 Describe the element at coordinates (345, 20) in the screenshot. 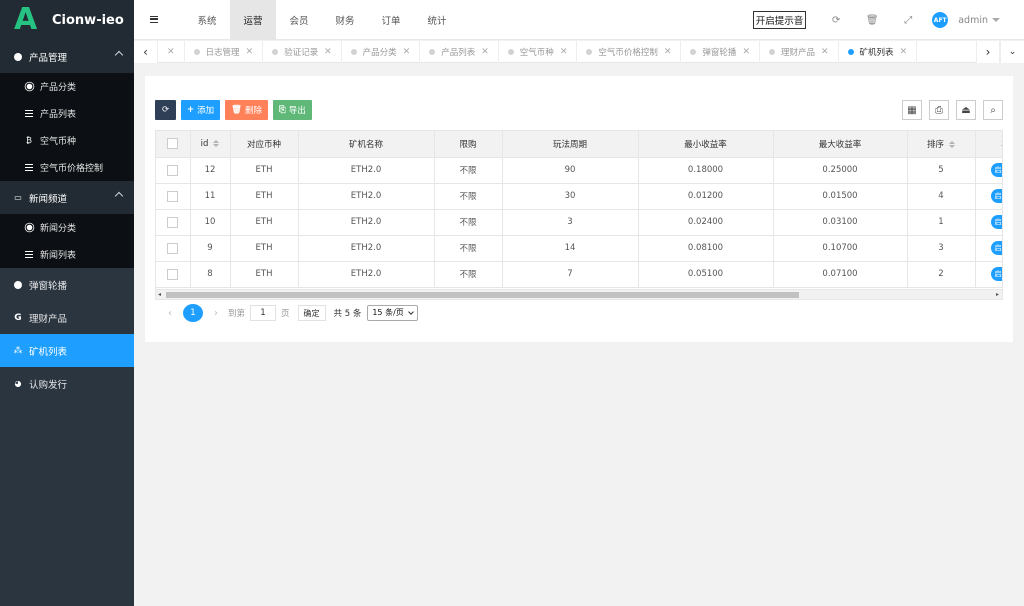

I see `top-nav-finance: 财务` at that location.